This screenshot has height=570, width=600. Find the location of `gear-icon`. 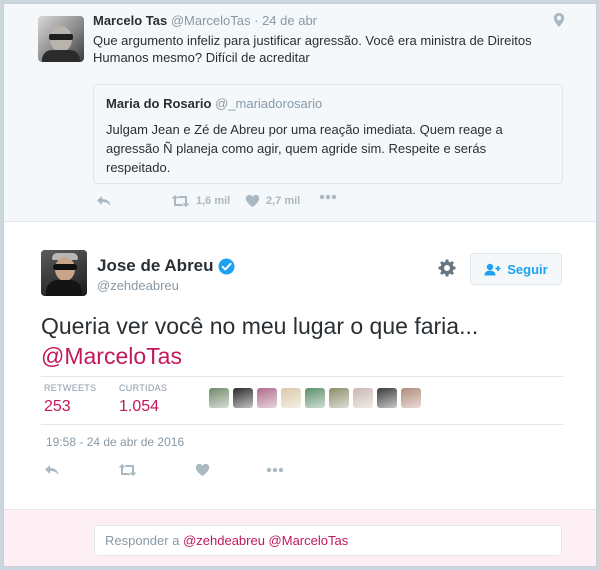

gear-icon is located at coordinates (447, 268).